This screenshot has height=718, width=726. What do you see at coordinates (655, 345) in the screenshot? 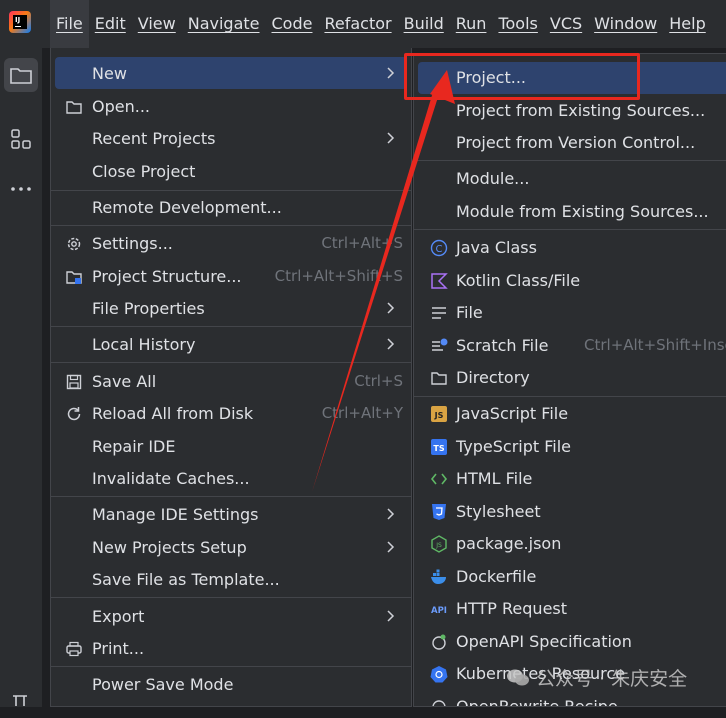
I see `shortcut-label: Ctrl+Alt+Shift+Insert` at bounding box center [655, 345].